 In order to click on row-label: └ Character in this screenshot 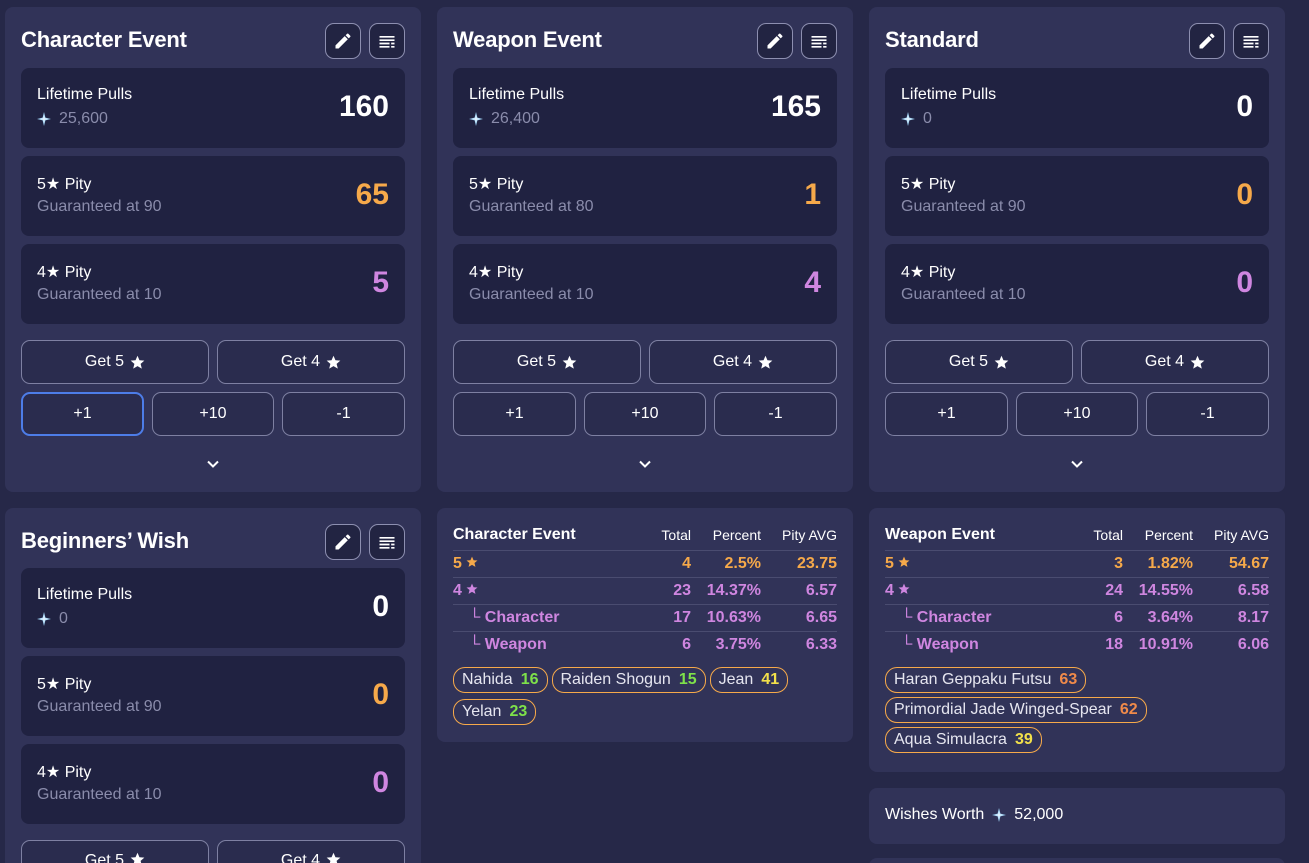, I will do `click(542, 618)`.